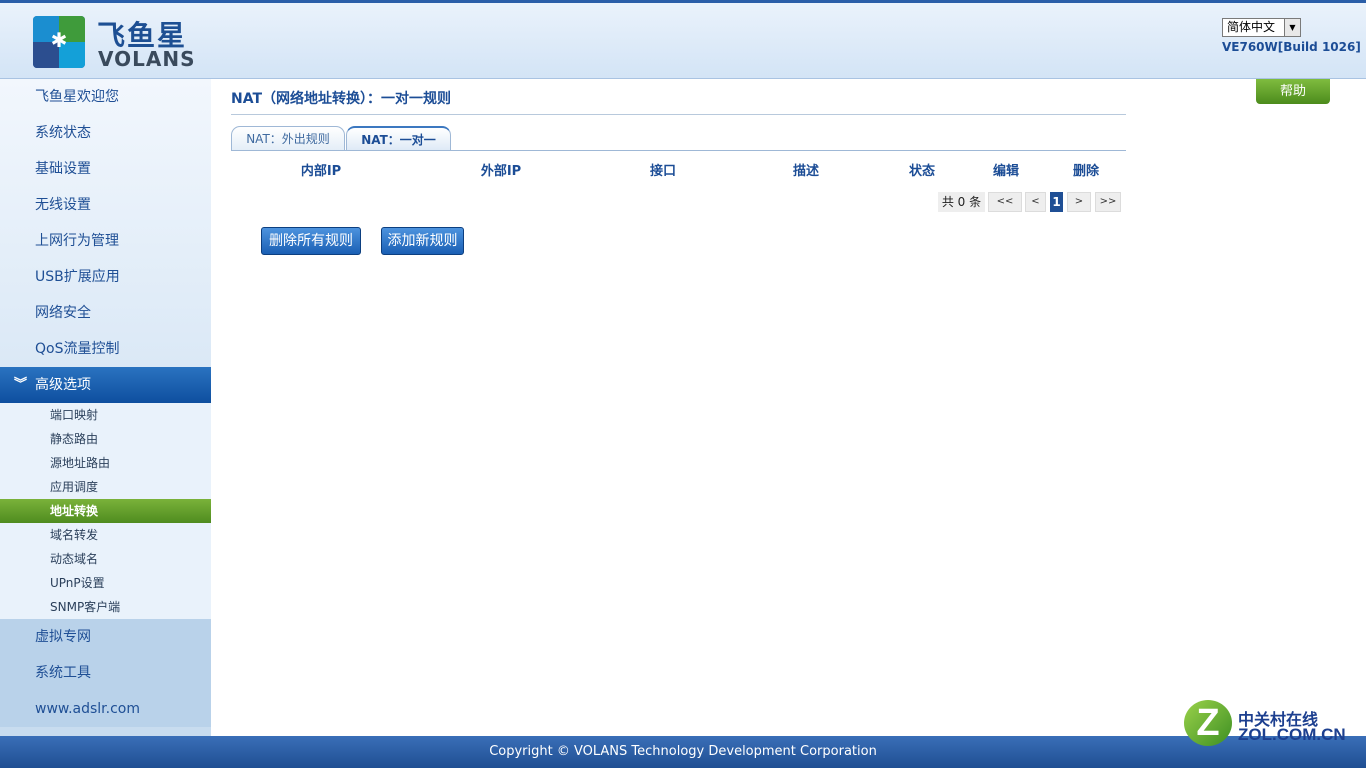 The height and width of the screenshot is (768, 1366). What do you see at coordinates (105, 415) in the screenshot?
I see `submenu-item-port-mapping: 端口映射` at bounding box center [105, 415].